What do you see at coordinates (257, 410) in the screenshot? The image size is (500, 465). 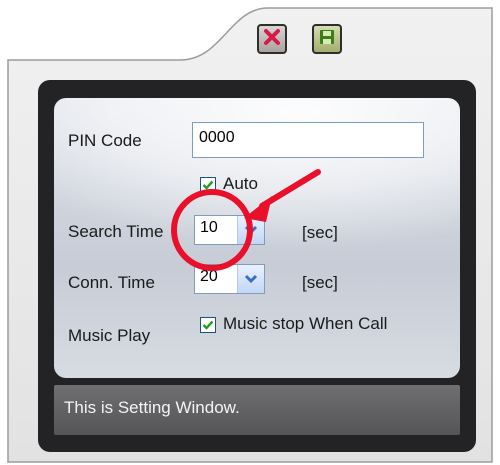 I see `status-bar: This is Setting Window.` at bounding box center [257, 410].